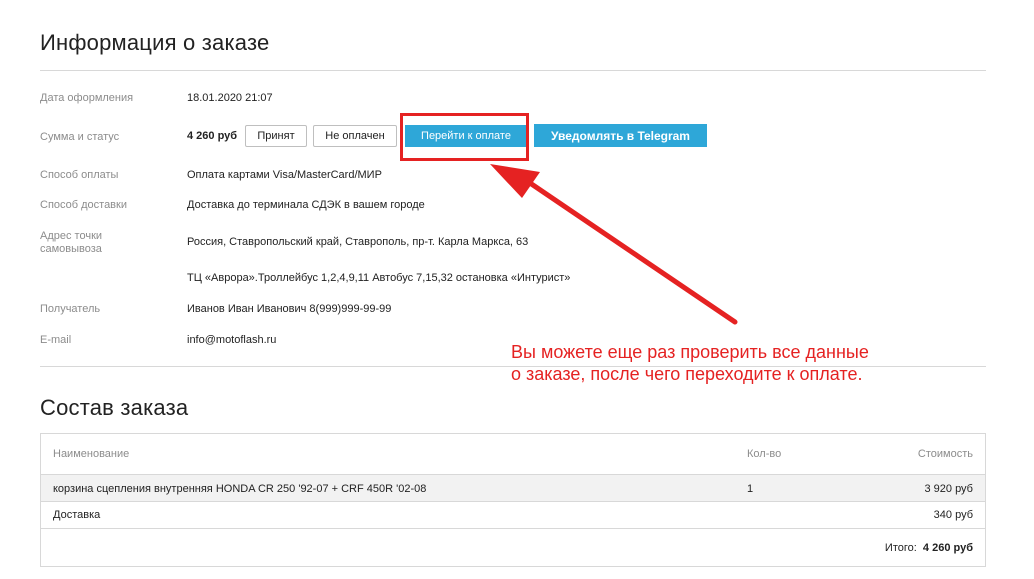 This screenshot has height=579, width=1034. What do you see at coordinates (114, 407) in the screenshot?
I see `section-title-order-items: Состав заказа` at bounding box center [114, 407].